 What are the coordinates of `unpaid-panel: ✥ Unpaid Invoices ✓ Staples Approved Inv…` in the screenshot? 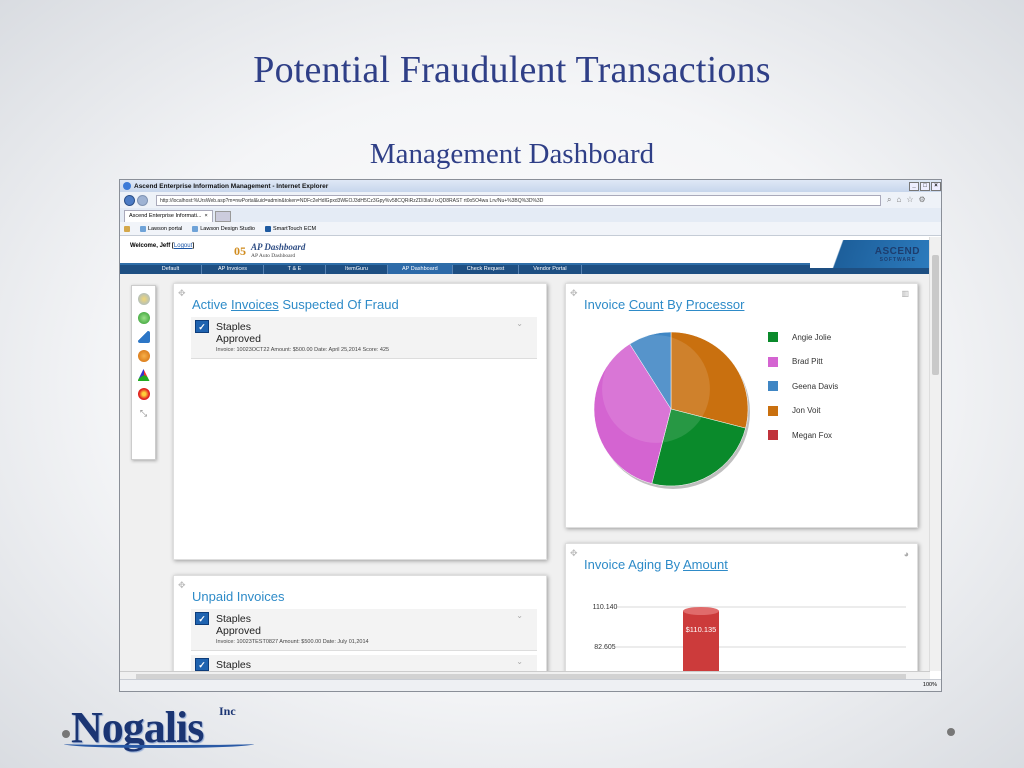 It's located at (360, 623).